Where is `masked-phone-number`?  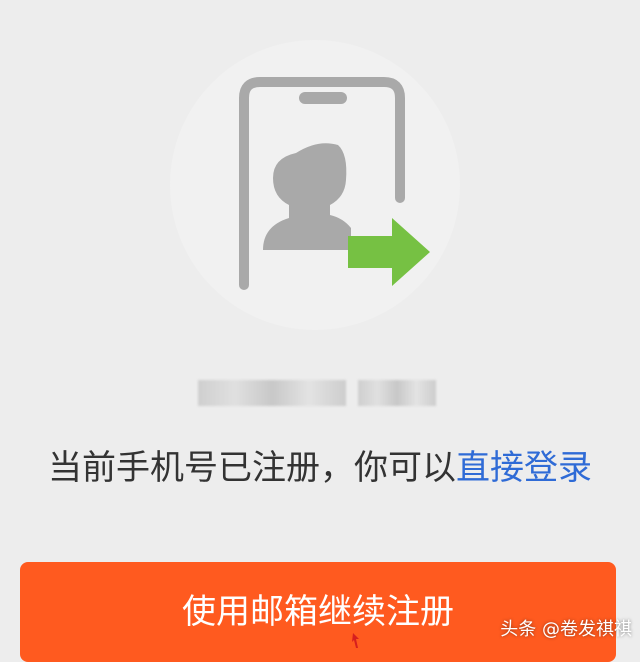
masked-phone-number is located at coordinates (318, 393).